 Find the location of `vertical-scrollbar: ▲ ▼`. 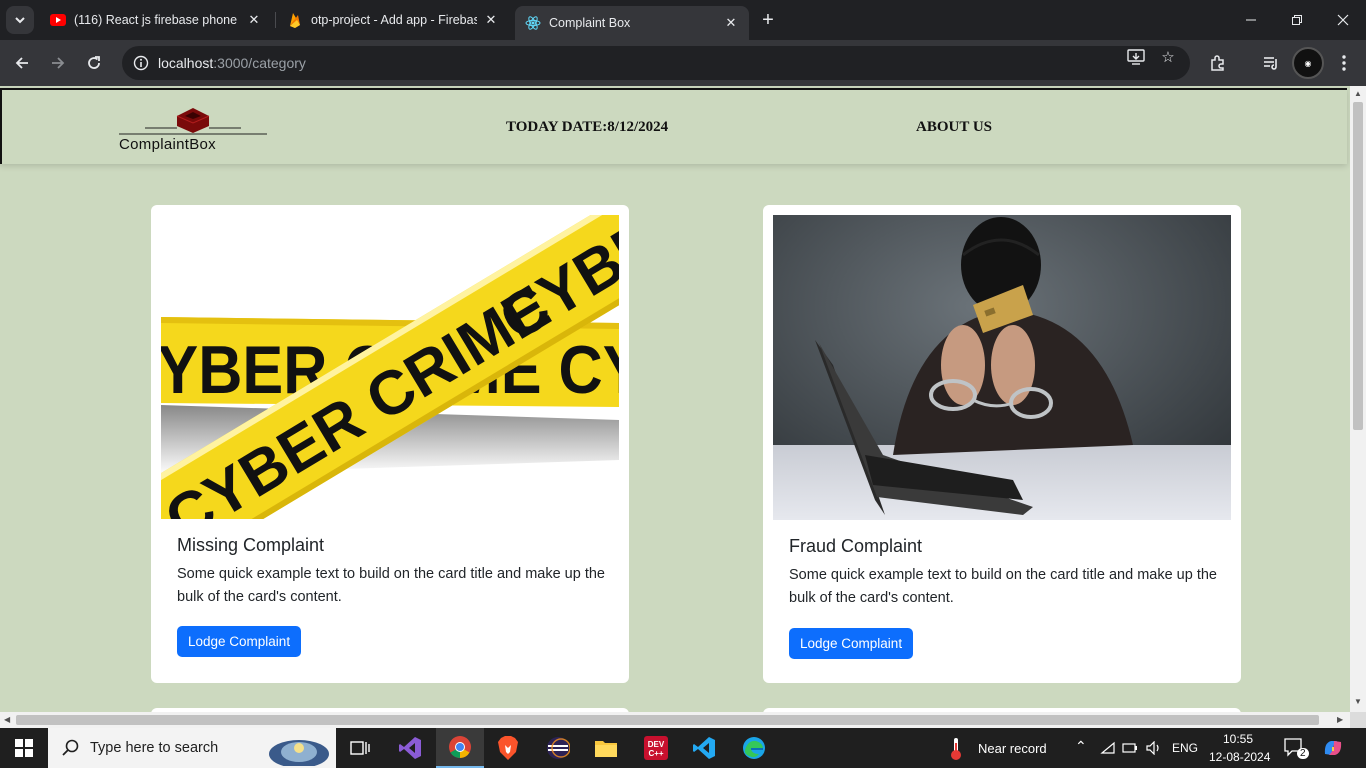

vertical-scrollbar: ▲ ▼ is located at coordinates (1358, 399).